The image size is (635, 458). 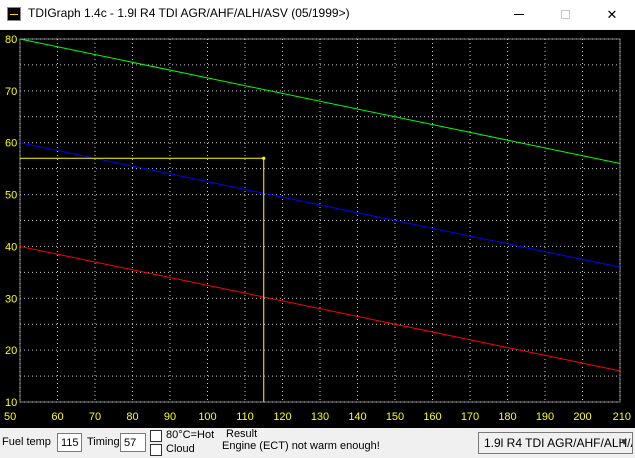 I want to click on hot-checkbox-label: 80°C=Hot, so click(x=190, y=435).